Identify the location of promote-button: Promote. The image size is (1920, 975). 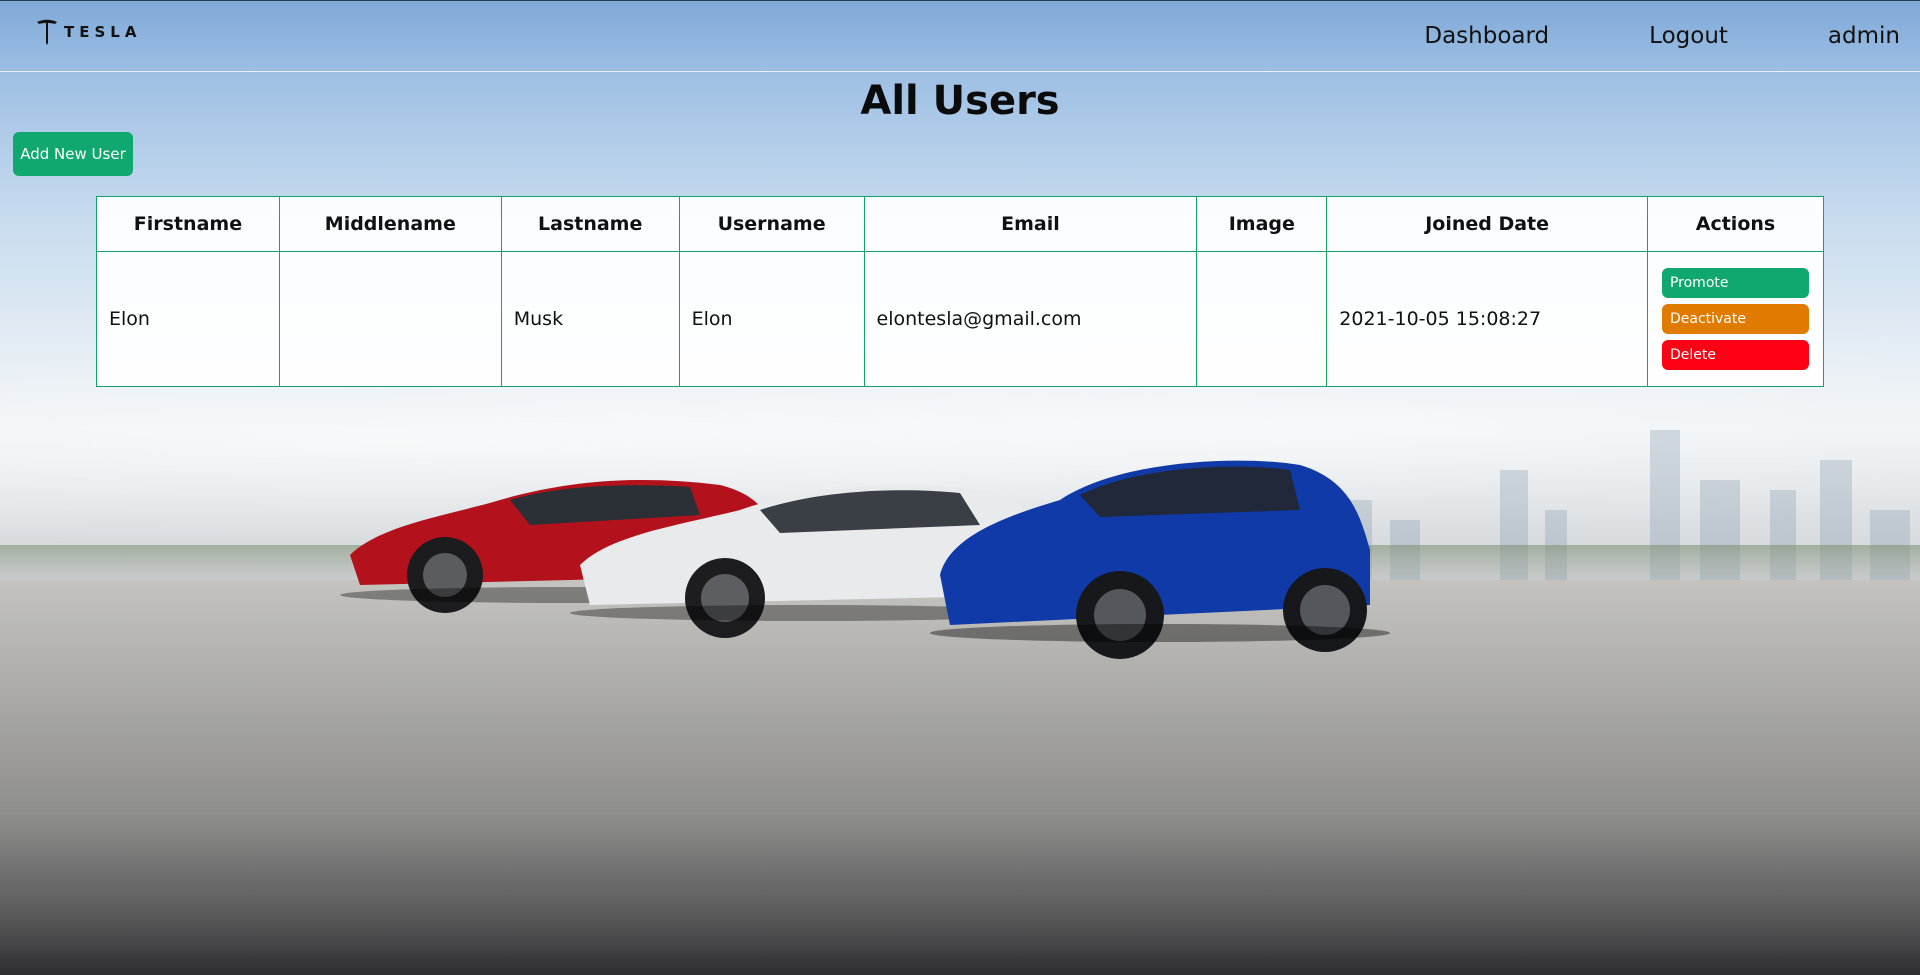
(1735, 283).